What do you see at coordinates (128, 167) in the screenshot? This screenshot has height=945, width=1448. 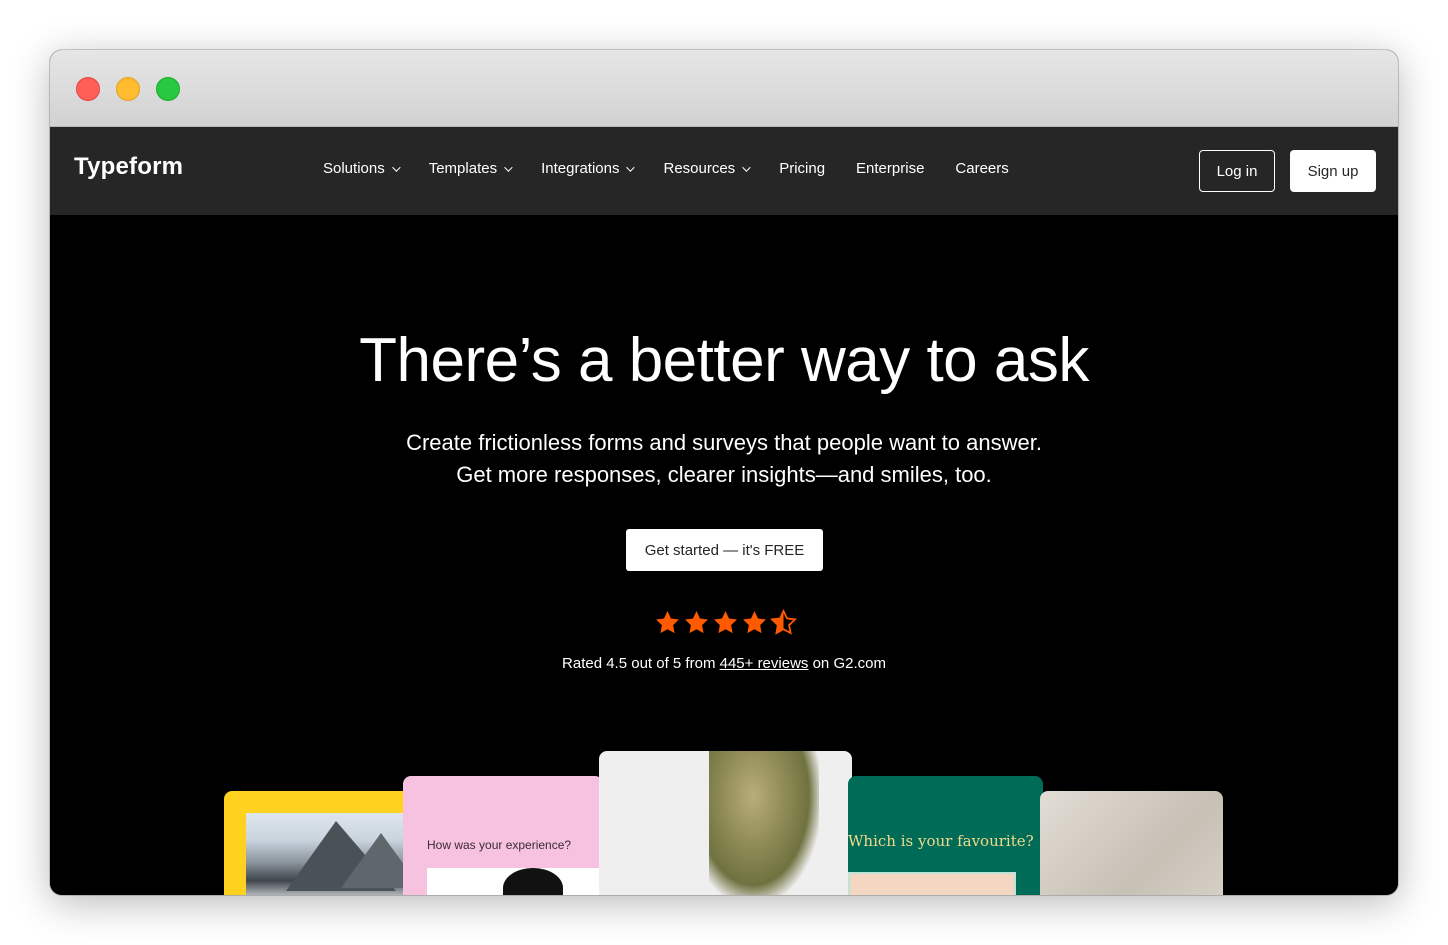 I see `typeform-logo: Typeform` at bounding box center [128, 167].